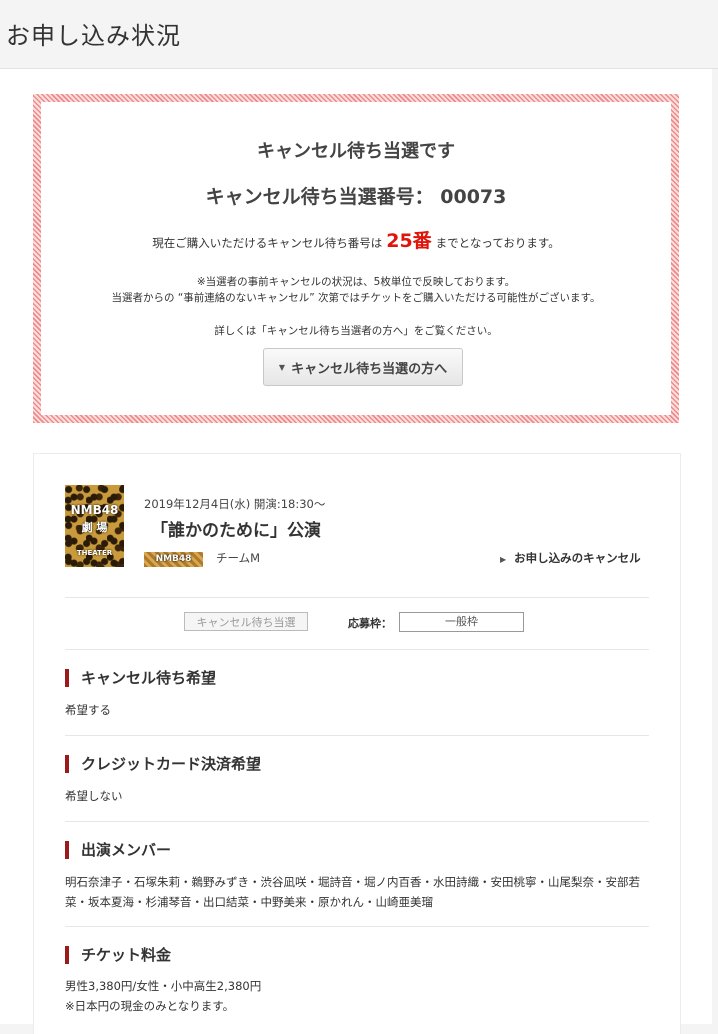 The width and height of the screenshot is (718, 1034). What do you see at coordinates (235, 504) in the screenshot?
I see `event-date: 2019年12月4日(水) 開演:18:30〜` at bounding box center [235, 504].